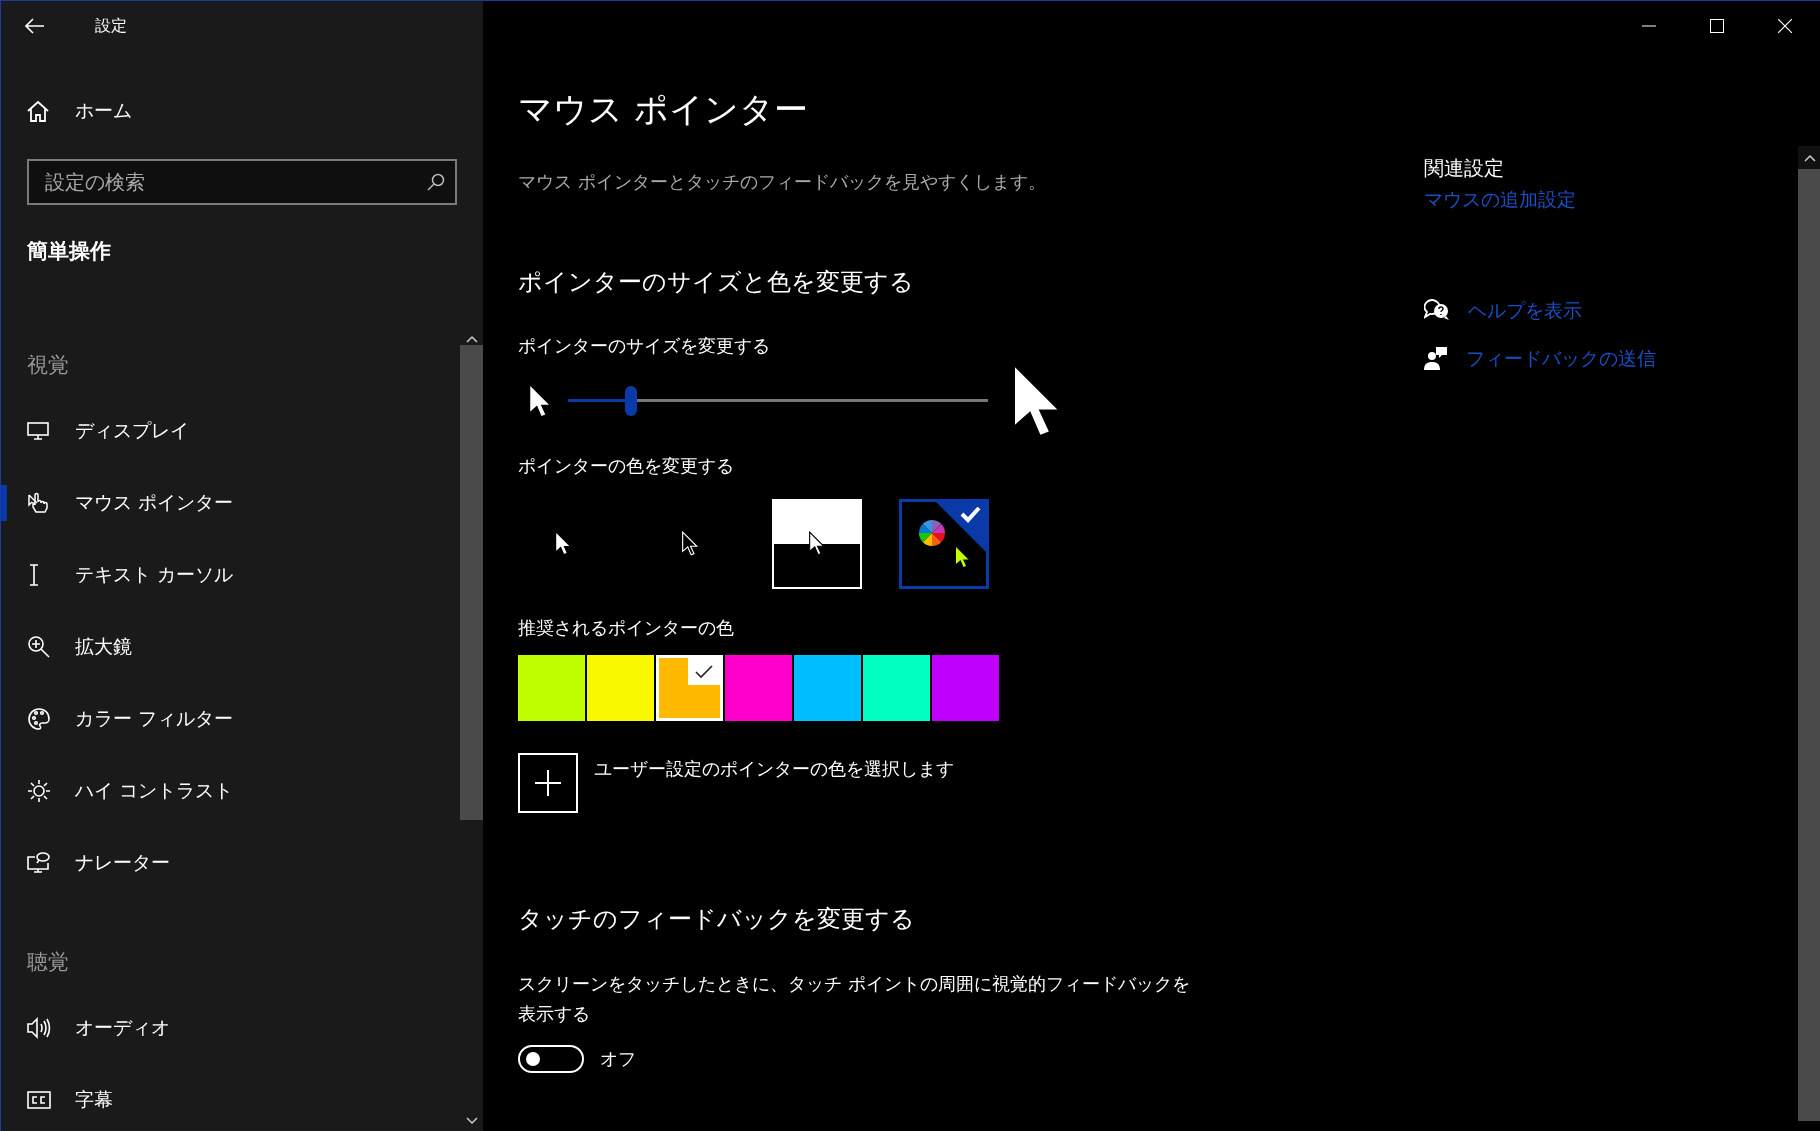 This screenshot has width=1820, height=1131. I want to click on close-icon, so click(1785, 26).